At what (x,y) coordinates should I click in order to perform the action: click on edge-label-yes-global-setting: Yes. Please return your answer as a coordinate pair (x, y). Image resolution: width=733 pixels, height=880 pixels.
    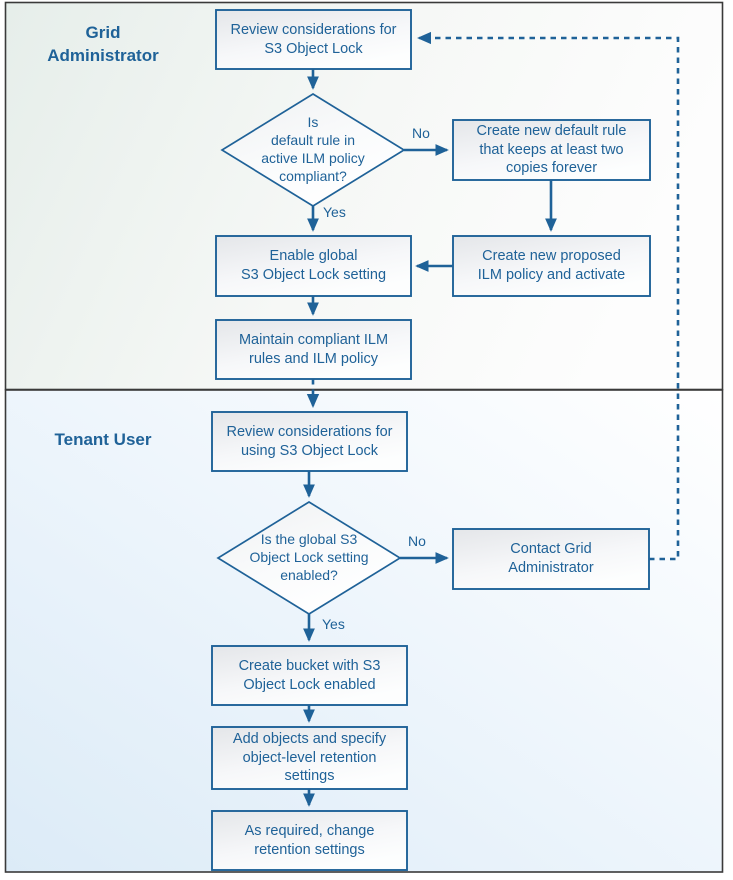
    Looking at the image, I should click on (333, 624).